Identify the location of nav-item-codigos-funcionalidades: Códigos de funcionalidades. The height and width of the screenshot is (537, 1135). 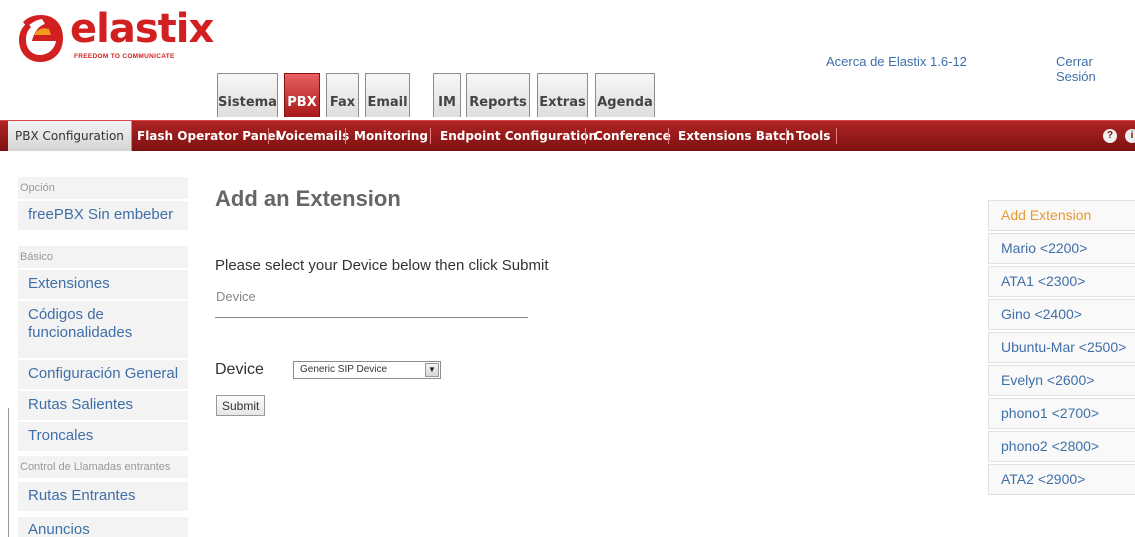
(103, 329).